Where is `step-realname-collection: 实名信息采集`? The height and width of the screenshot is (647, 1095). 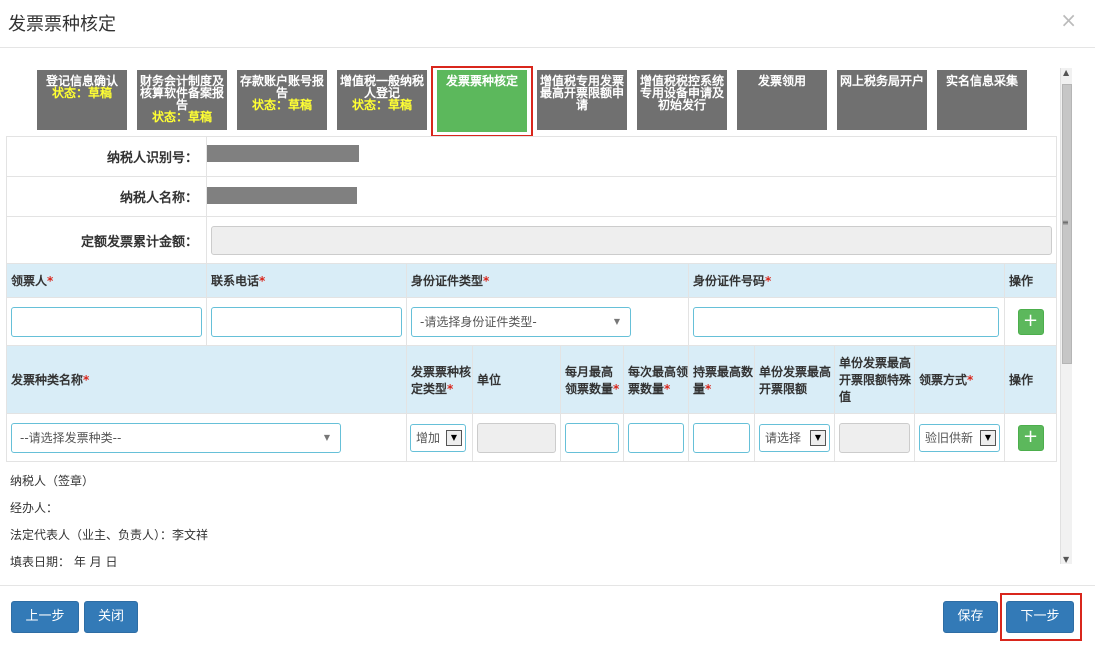 step-realname-collection: 实名信息采集 is located at coordinates (982, 100).